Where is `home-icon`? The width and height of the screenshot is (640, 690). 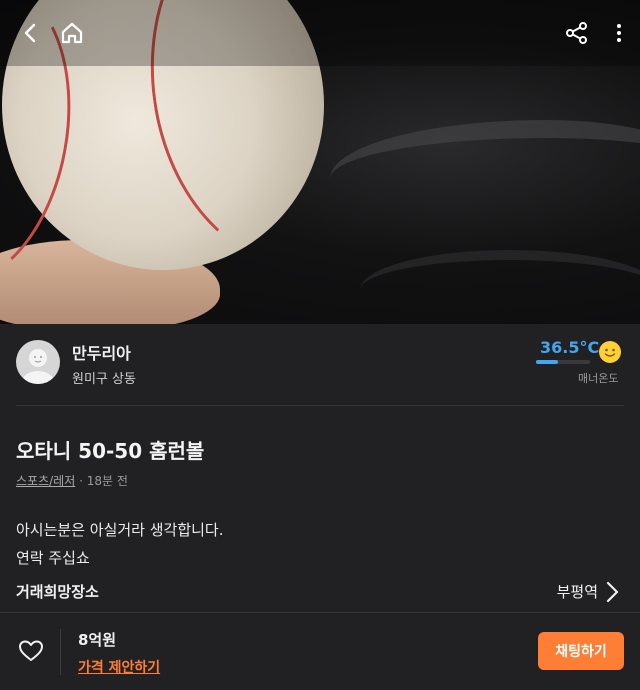 home-icon is located at coordinates (72, 33).